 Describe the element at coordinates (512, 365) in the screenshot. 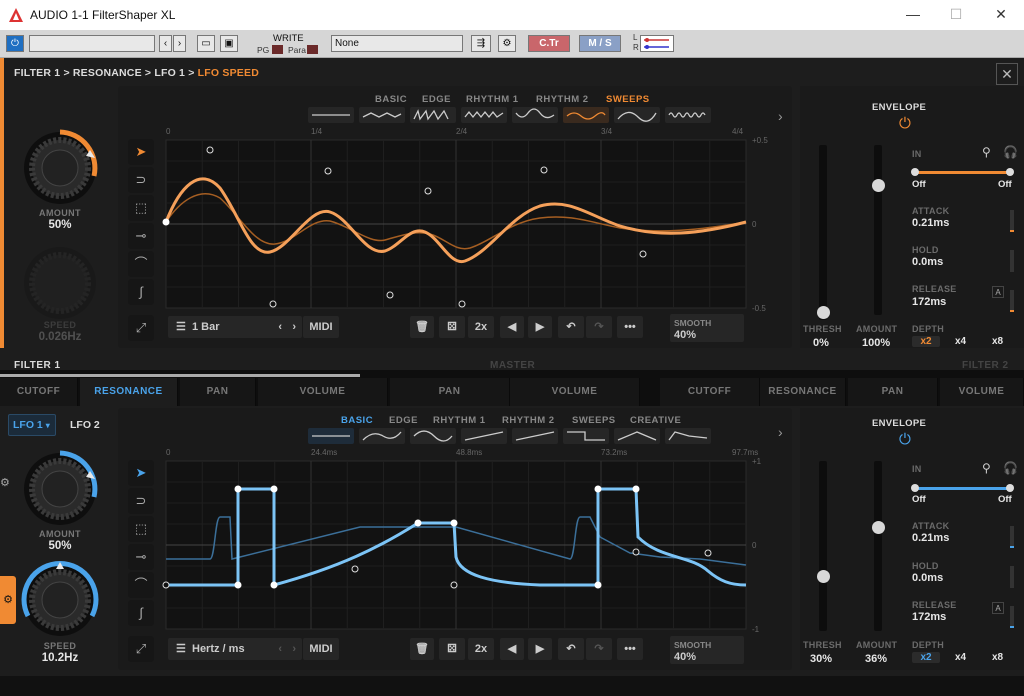

I see `master-label: MASTER` at that location.